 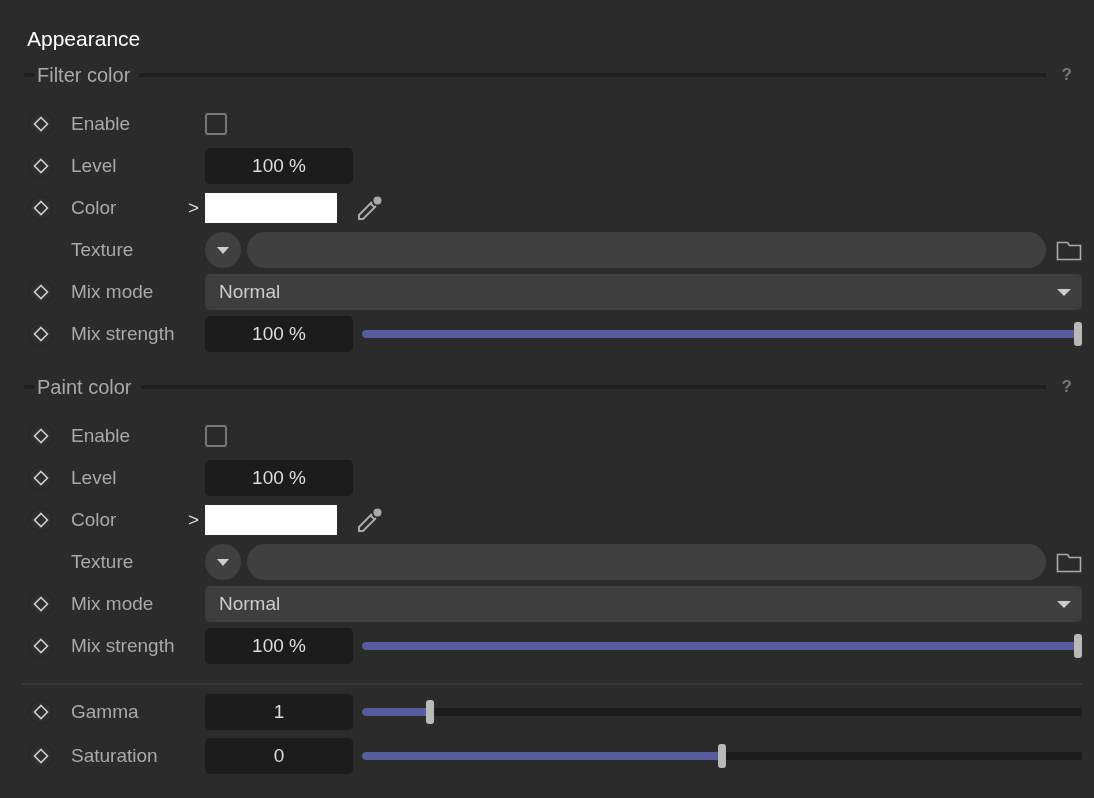 What do you see at coordinates (279, 756) in the screenshot?
I see `value-field: 0` at bounding box center [279, 756].